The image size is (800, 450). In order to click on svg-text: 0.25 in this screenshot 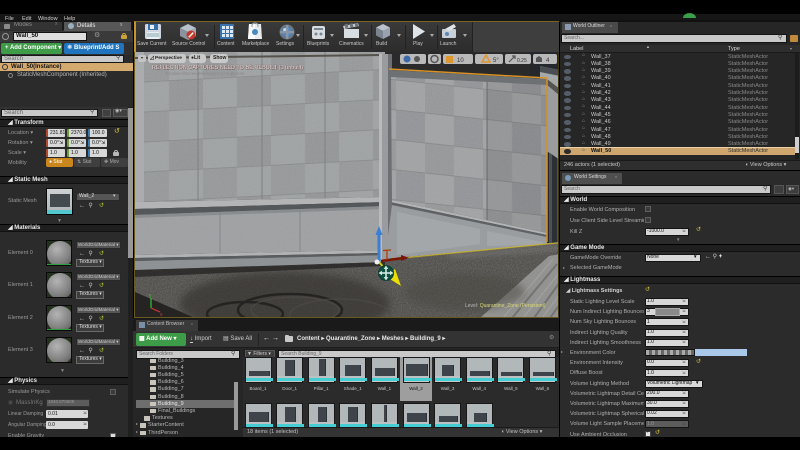, I will do `click(522, 61)`.